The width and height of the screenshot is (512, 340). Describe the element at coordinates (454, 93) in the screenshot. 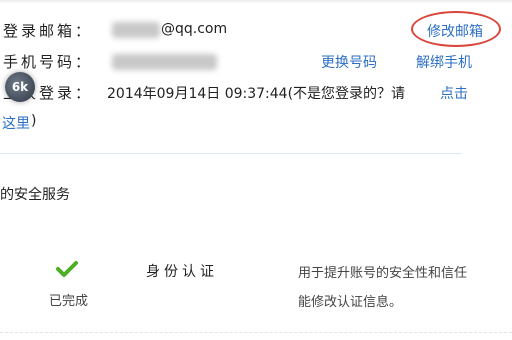

I see `click-here-link-part1: 点击` at that location.